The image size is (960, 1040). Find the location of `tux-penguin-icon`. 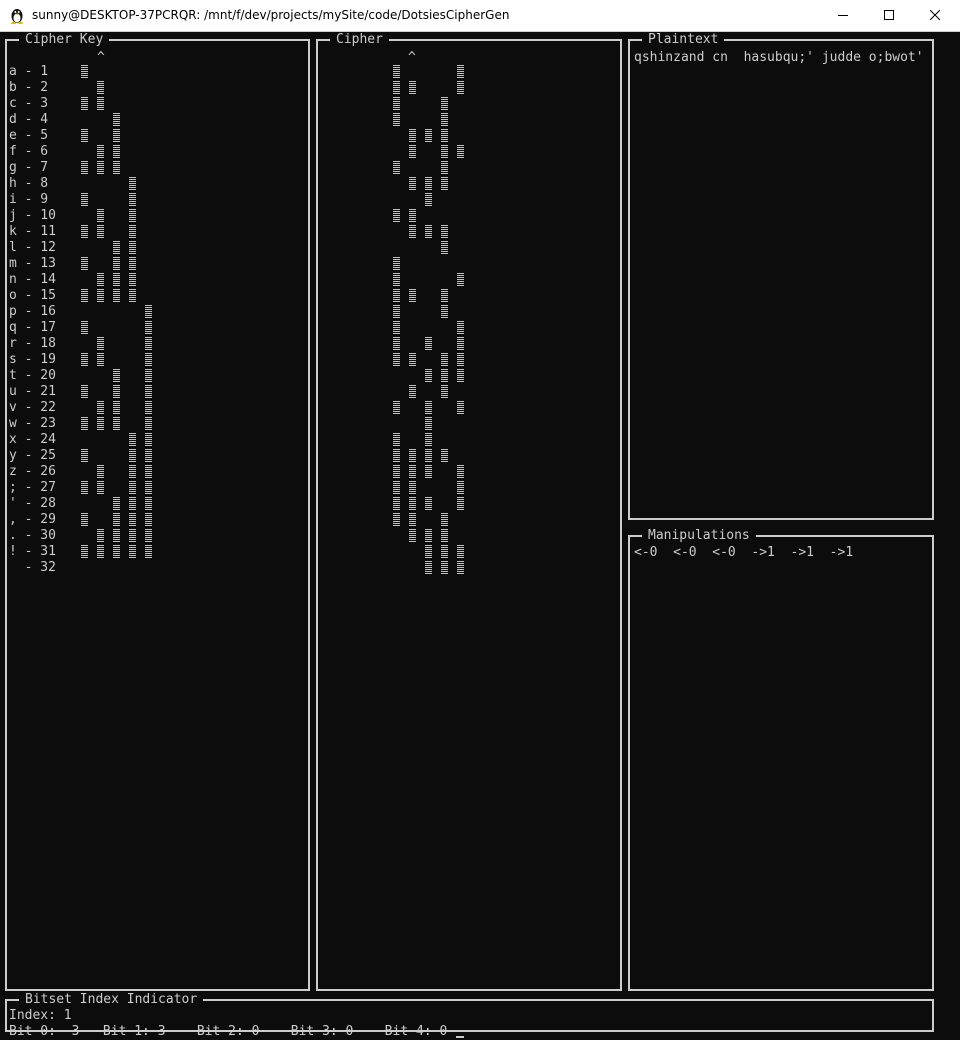

tux-penguin-icon is located at coordinates (17, 16).